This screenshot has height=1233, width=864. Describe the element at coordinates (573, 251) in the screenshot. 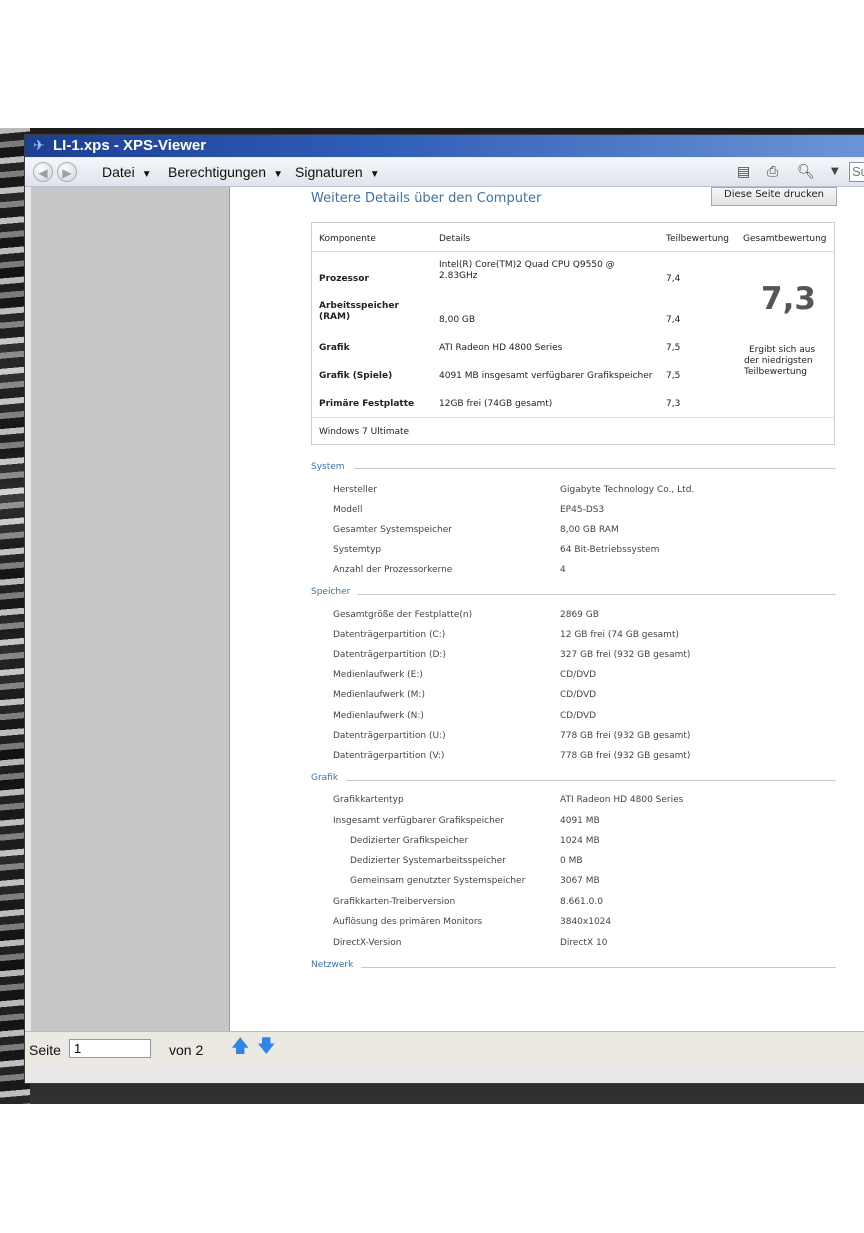

I see `header-divider` at that location.